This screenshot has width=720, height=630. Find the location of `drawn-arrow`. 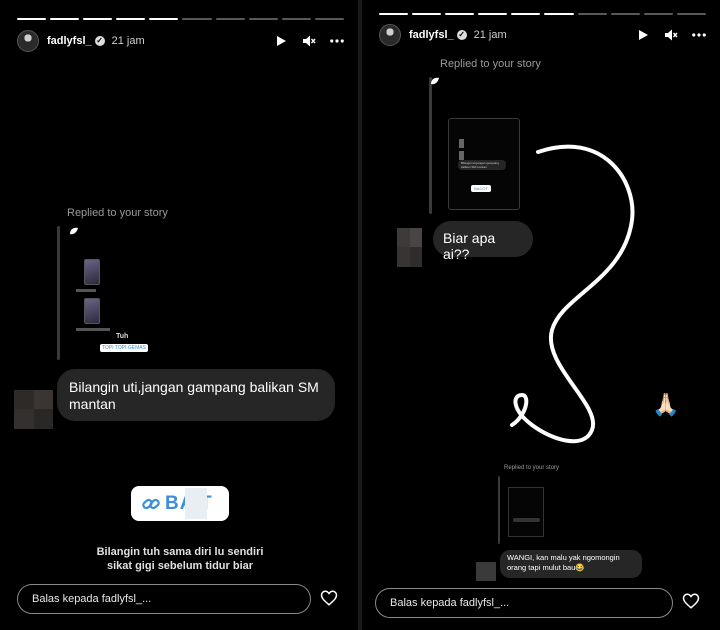

drawn-arrow is located at coordinates (572, 294).